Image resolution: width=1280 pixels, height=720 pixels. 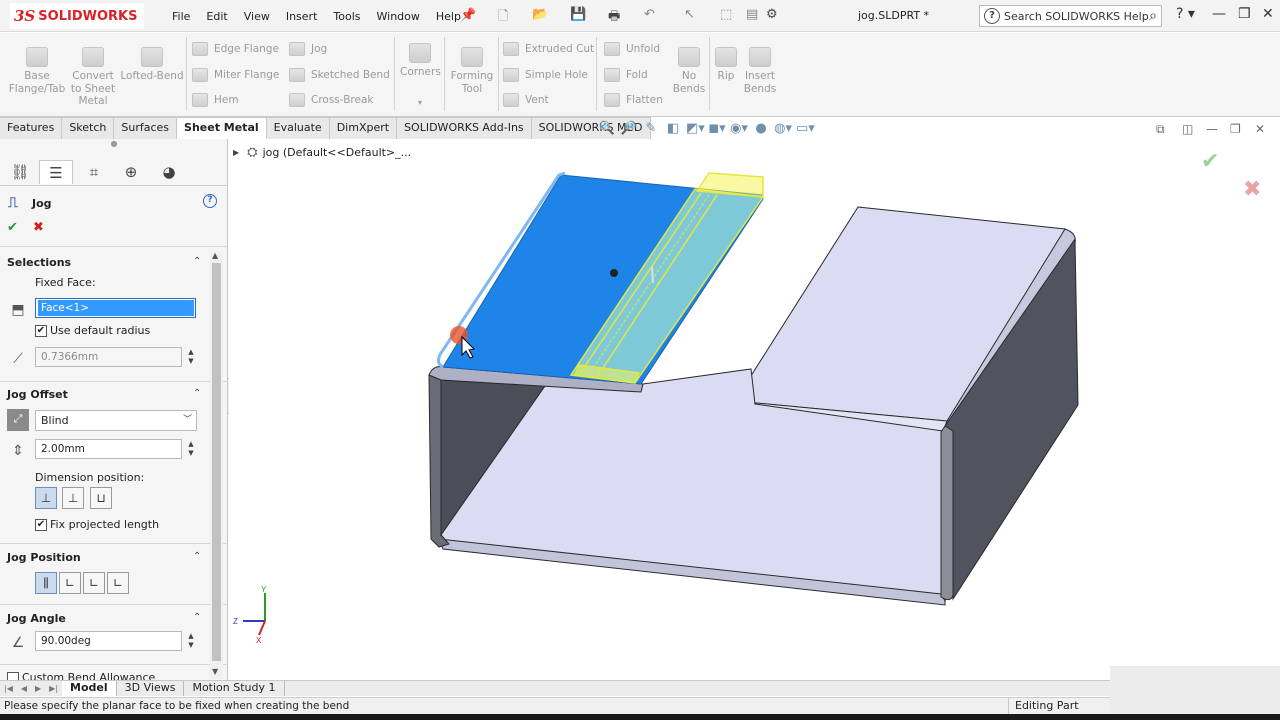 I want to click on menu-file: File, so click(x=185, y=16).